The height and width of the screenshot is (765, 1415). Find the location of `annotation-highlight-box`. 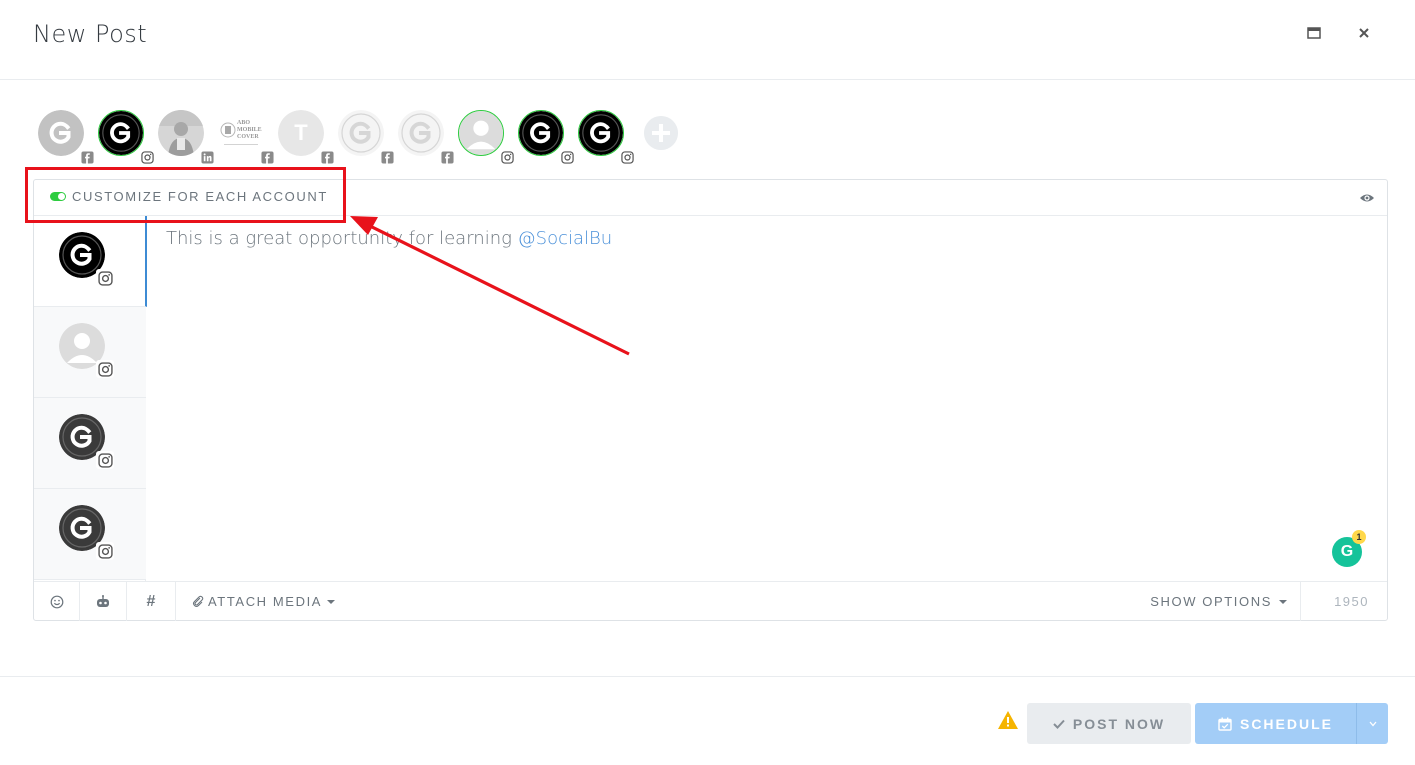

annotation-highlight-box is located at coordinates (185, 195).